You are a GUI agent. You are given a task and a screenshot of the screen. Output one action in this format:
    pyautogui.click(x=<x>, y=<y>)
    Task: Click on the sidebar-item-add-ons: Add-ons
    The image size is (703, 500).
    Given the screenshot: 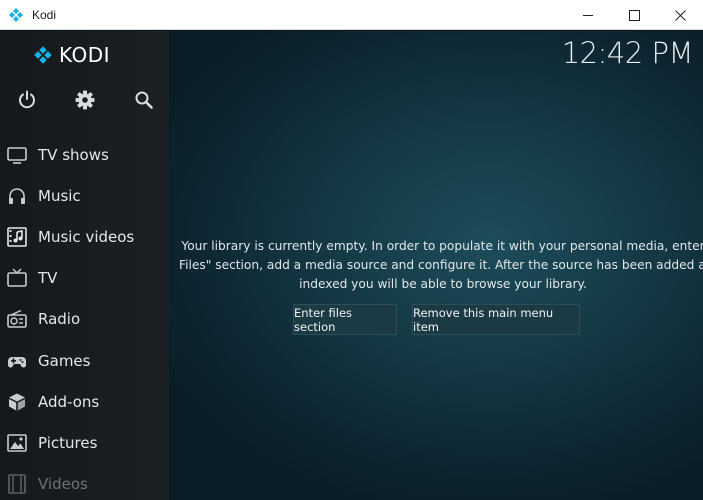 What is the action you would take?
    pyautogui.click(x=84, y=401)
    